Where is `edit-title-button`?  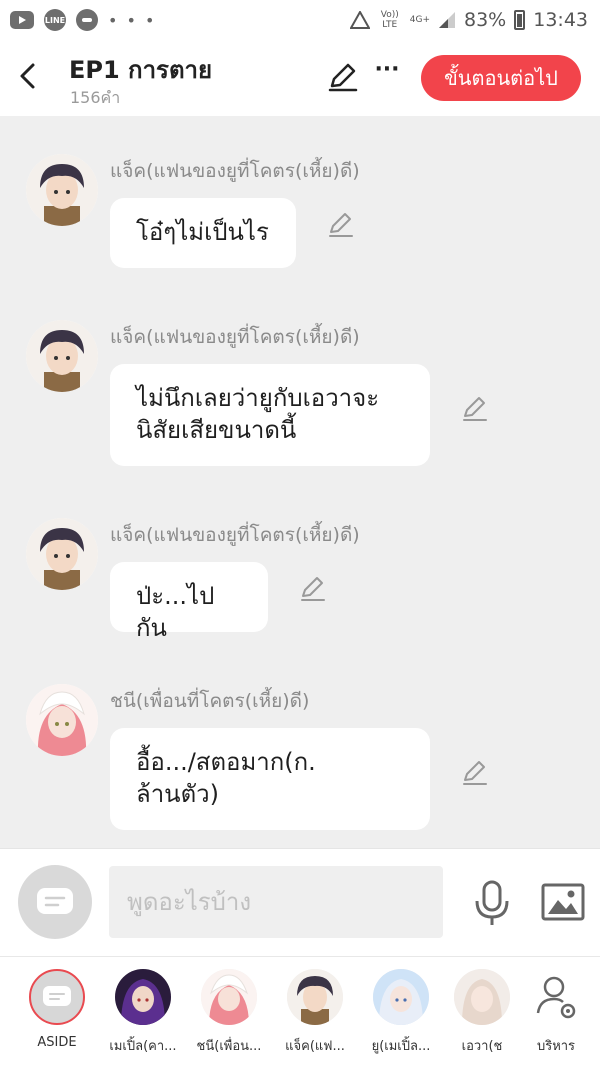
edit-title-button is located at coordinates (343, 77).